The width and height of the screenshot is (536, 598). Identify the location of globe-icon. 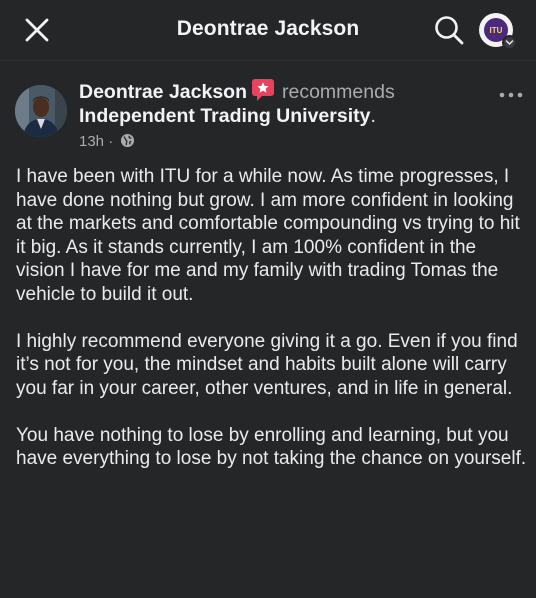
(128, 140).